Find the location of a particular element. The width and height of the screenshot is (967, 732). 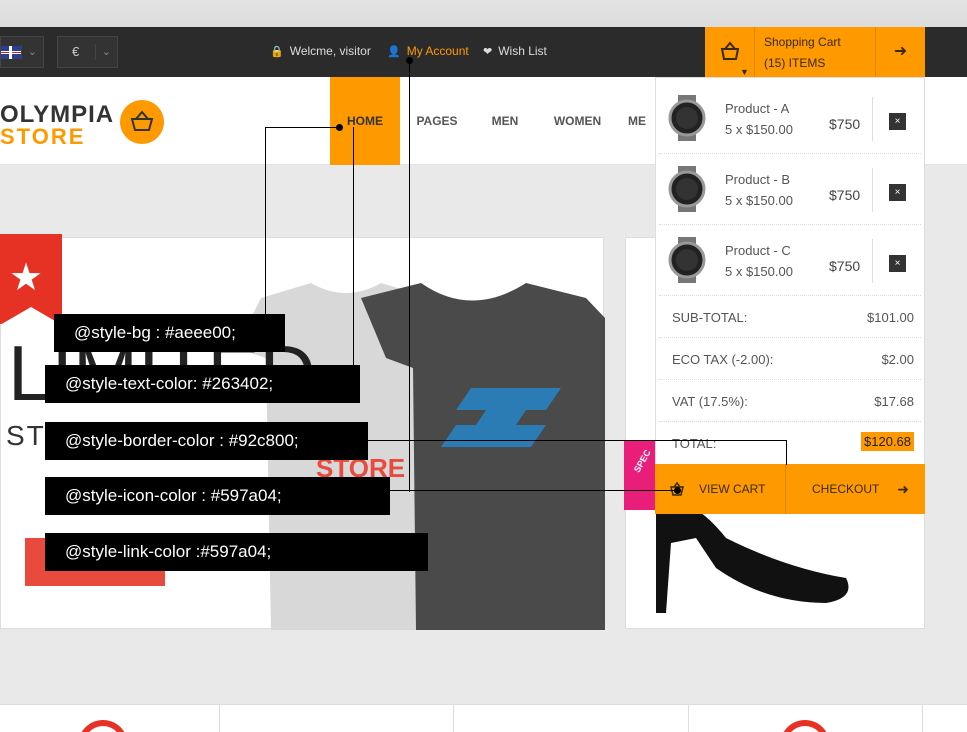

wish-list-link: ❤ Wish List is located at coordinates (515, 51).